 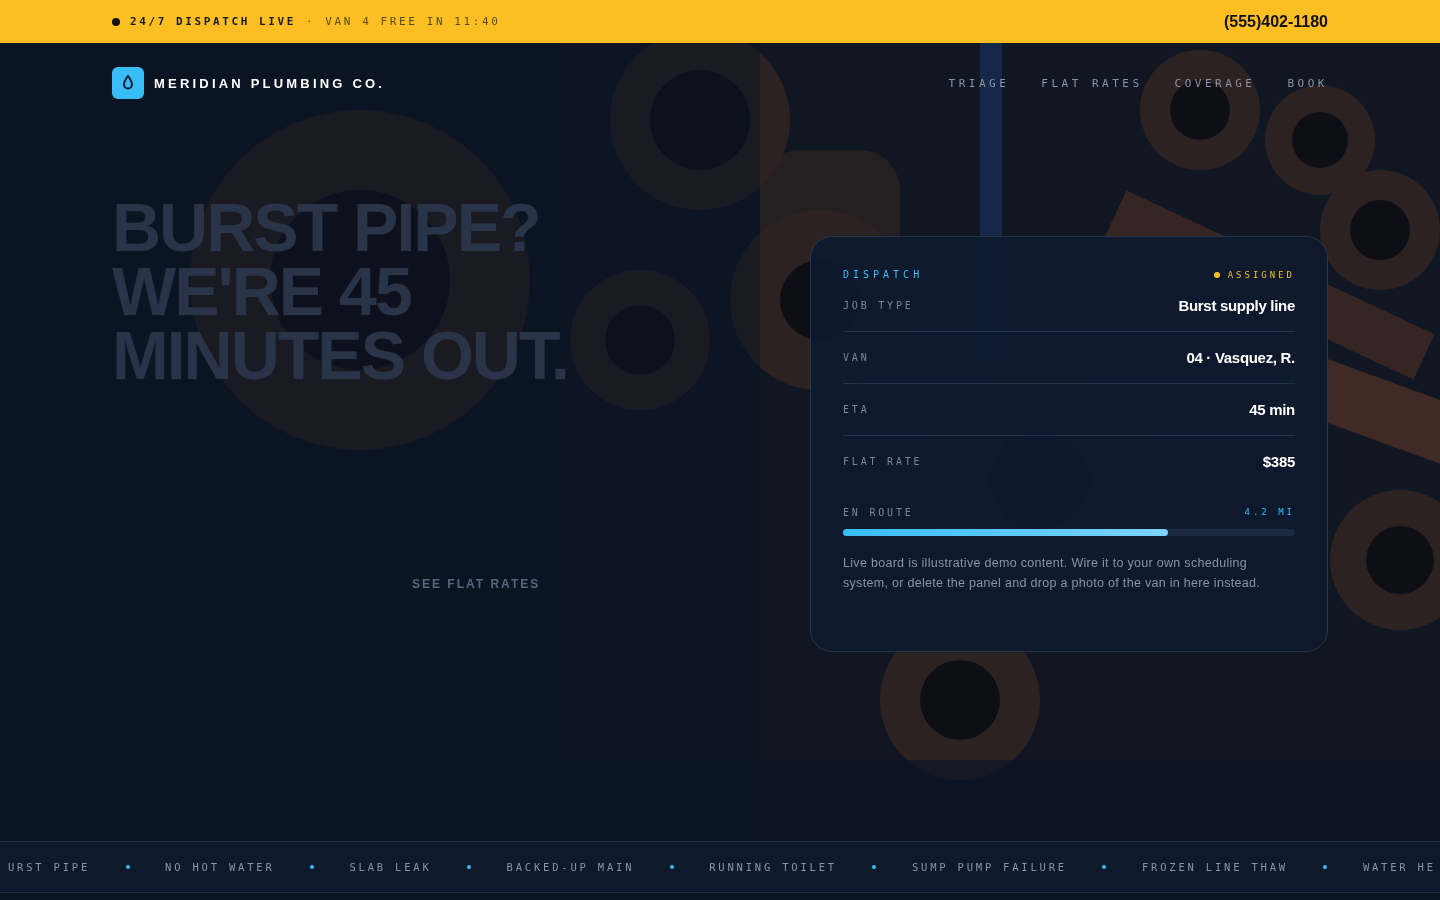 What do you see at coordinates (116, 21) in the screenshot?
I see `live-dot-icon` at bounding box center [116, 21].